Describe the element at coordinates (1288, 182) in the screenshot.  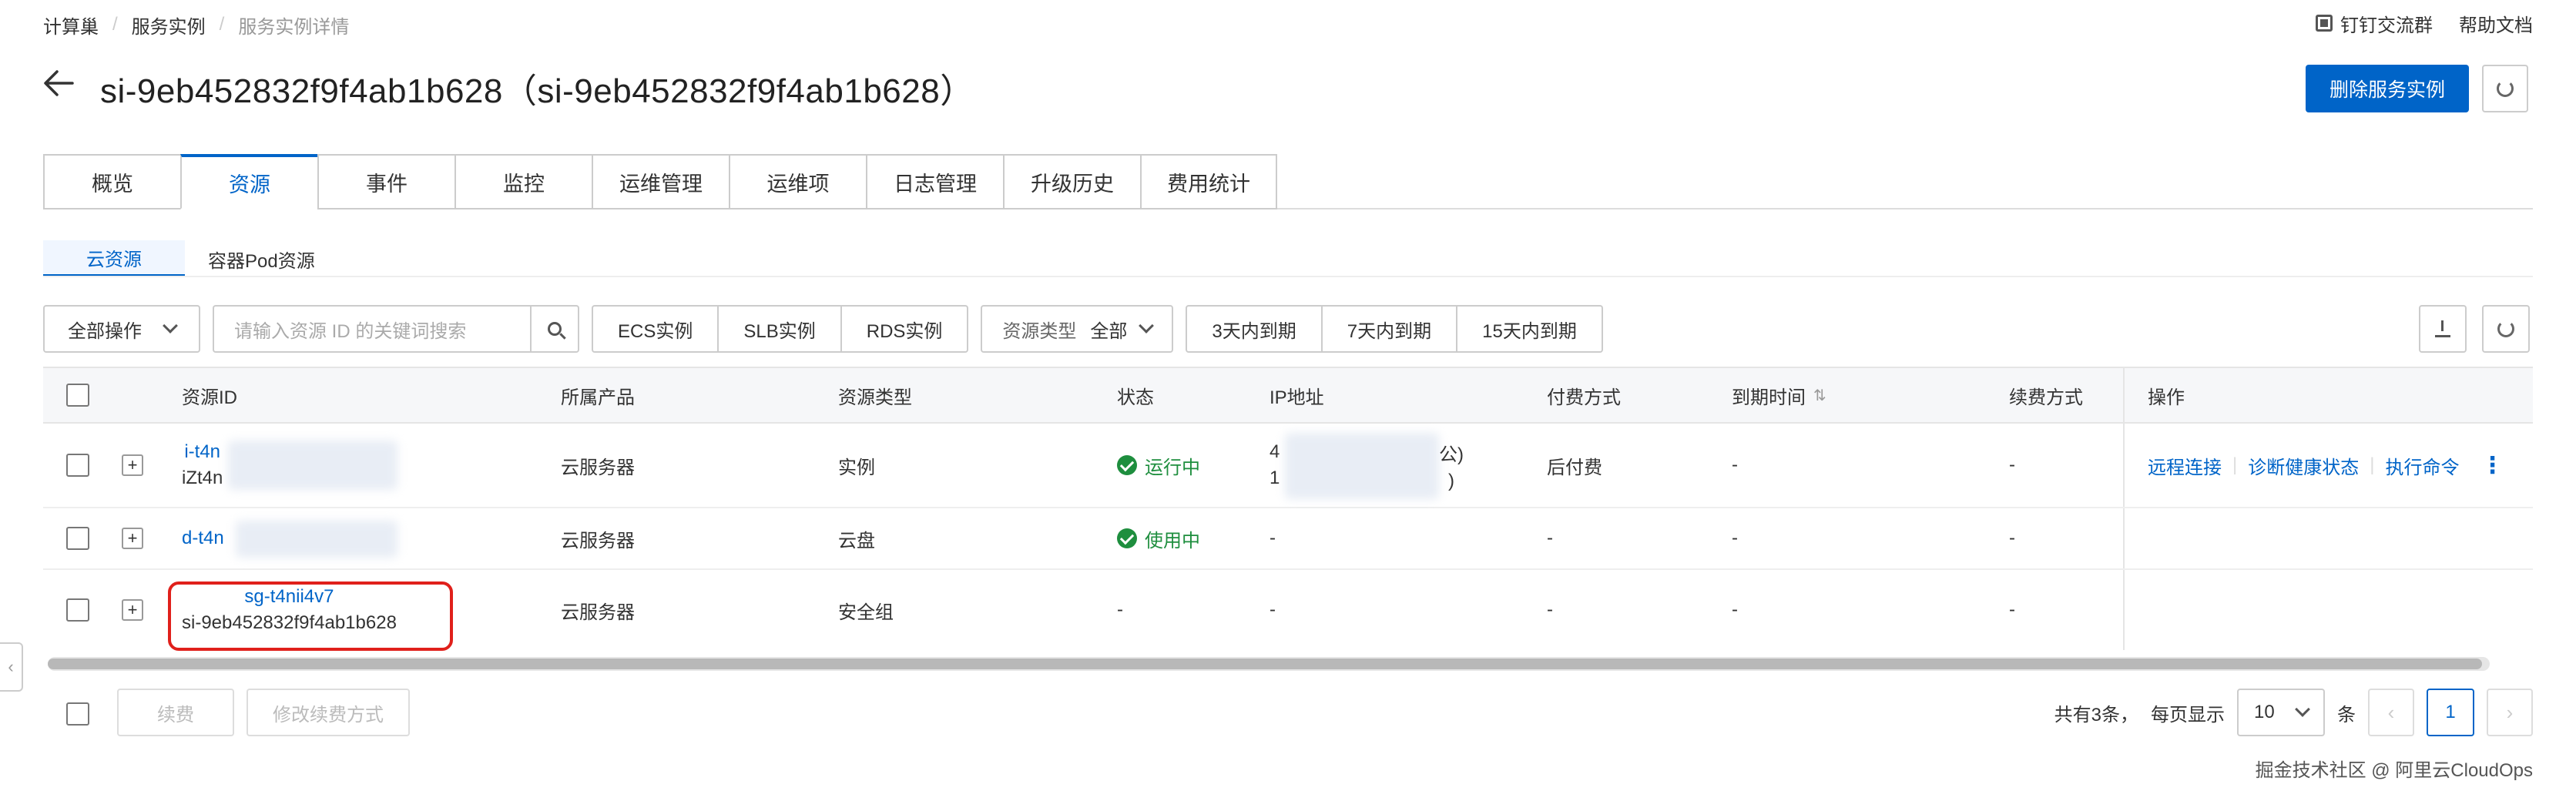
I see `main-tabs: 概览 资源 事件 监控 运维管理 运维项 日志管理 升级历史 费用统计` at that location.